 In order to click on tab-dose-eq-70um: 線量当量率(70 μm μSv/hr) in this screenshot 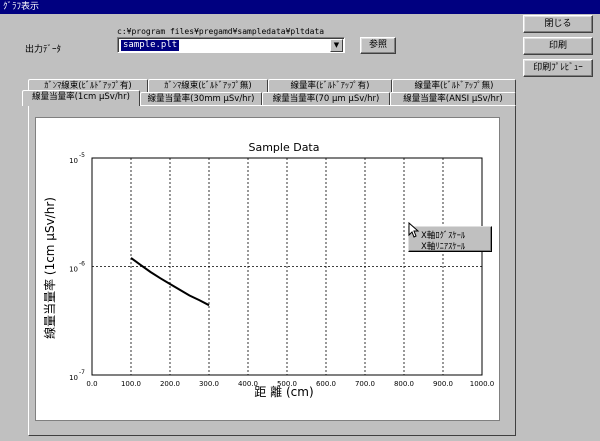, I will do `click(326, 99)`.